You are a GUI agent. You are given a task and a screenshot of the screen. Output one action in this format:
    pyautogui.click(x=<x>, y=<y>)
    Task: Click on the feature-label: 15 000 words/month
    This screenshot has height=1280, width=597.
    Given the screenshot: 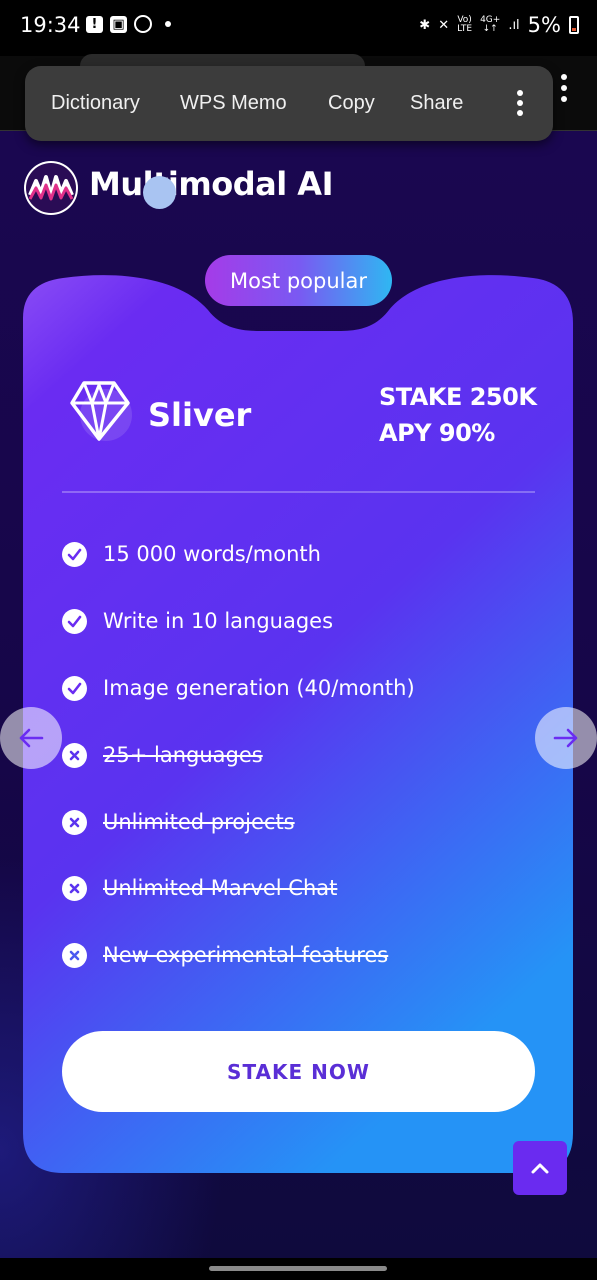 What is the action you would take?
    pyautogui.click(x=212, y=554)
    